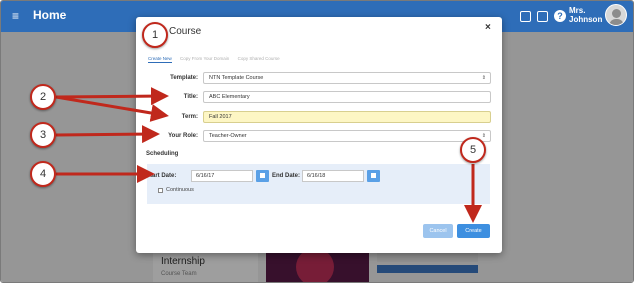 The height and width of the screenshot is (283, 634). What do you see at coordinates (525, 16) in the screenshot?
I see `layers-icon` at bounding box center [525, 16].